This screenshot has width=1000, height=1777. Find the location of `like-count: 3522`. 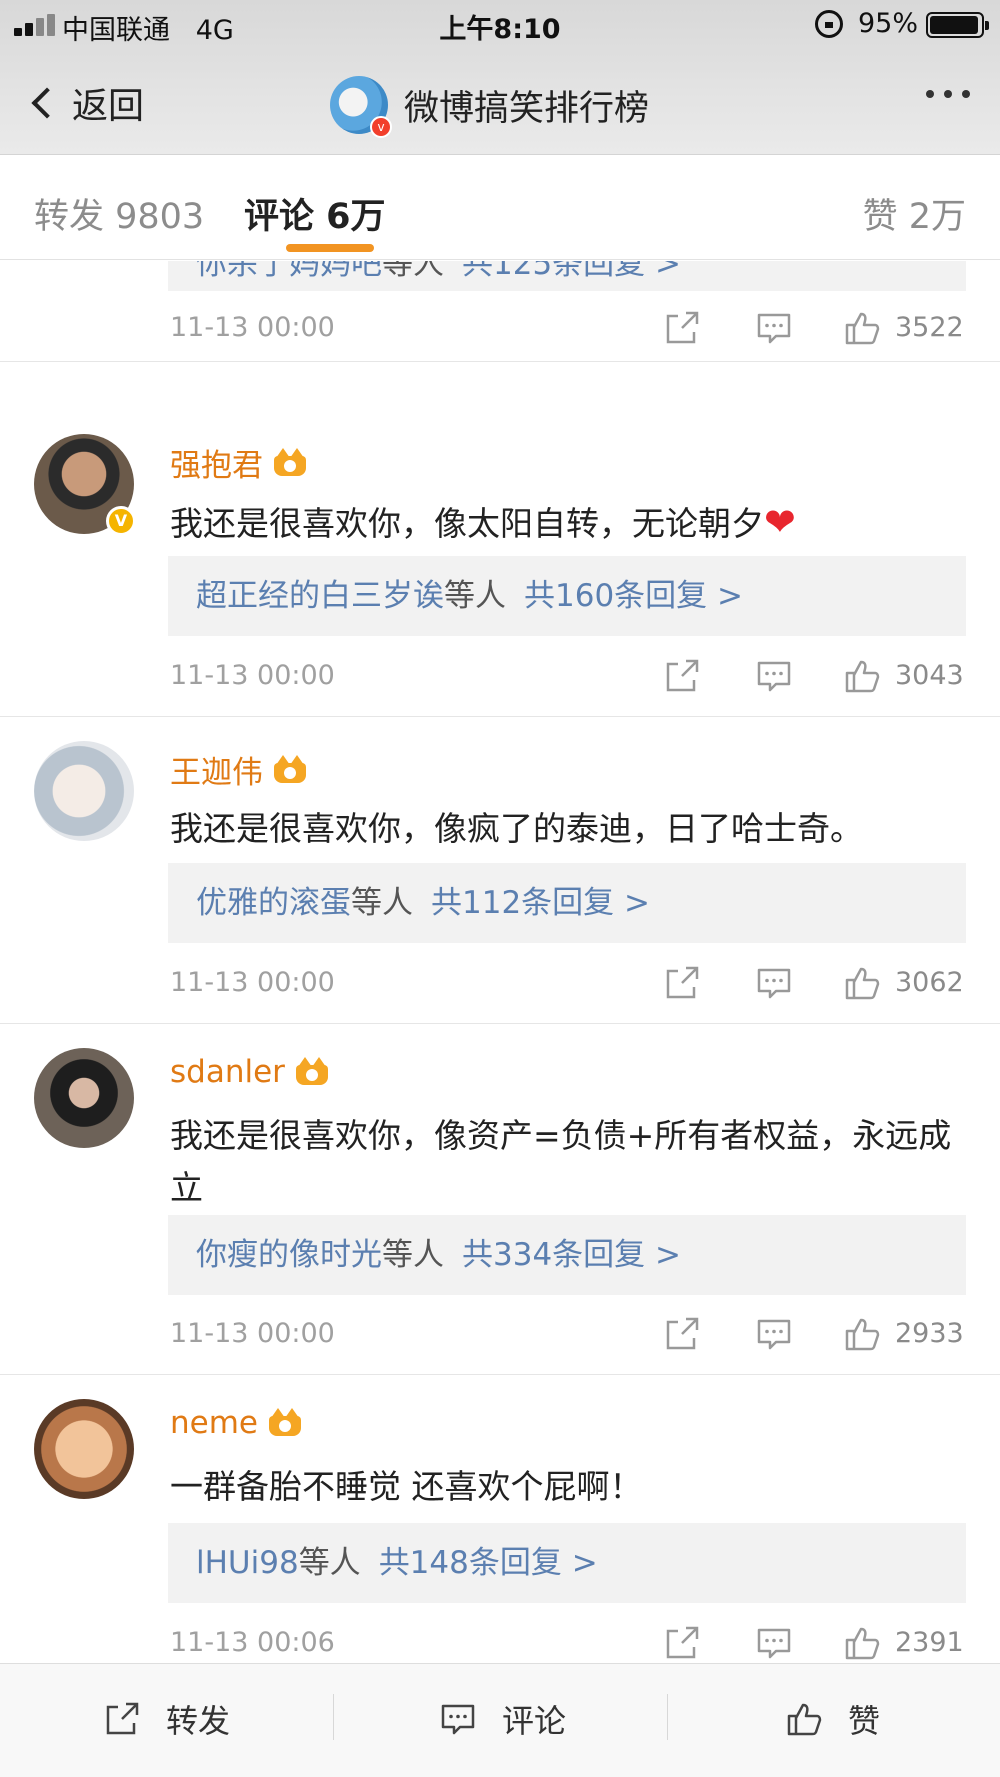

like-count: 3522 is located at coordinates (929, 327).